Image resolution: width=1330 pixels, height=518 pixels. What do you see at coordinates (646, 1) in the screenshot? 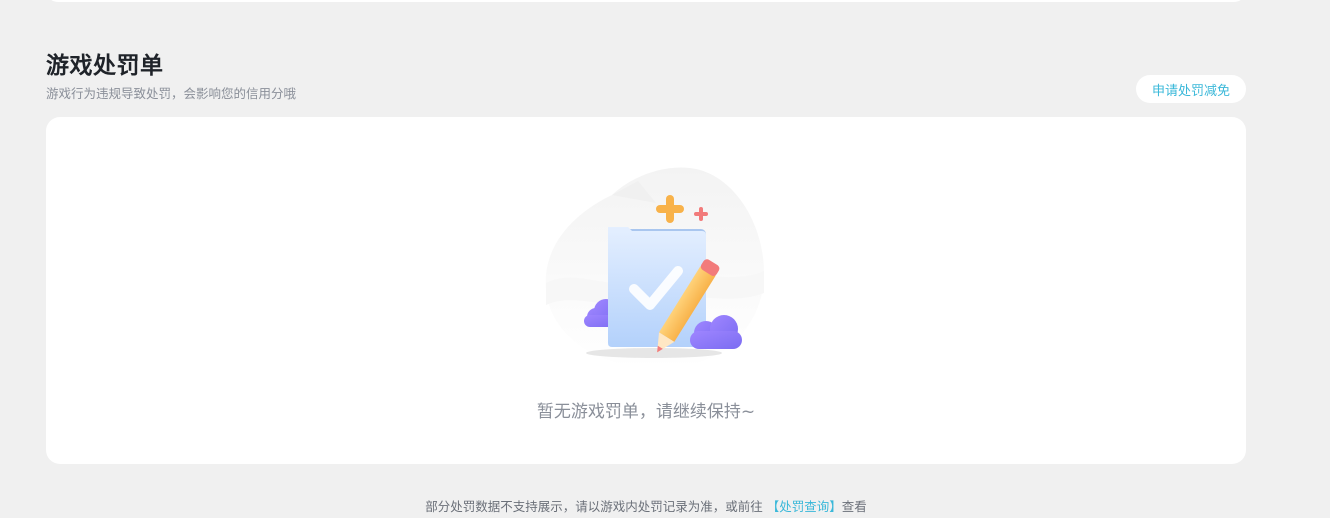
I see `previous-card-edge` at bounding box center [646, 1].